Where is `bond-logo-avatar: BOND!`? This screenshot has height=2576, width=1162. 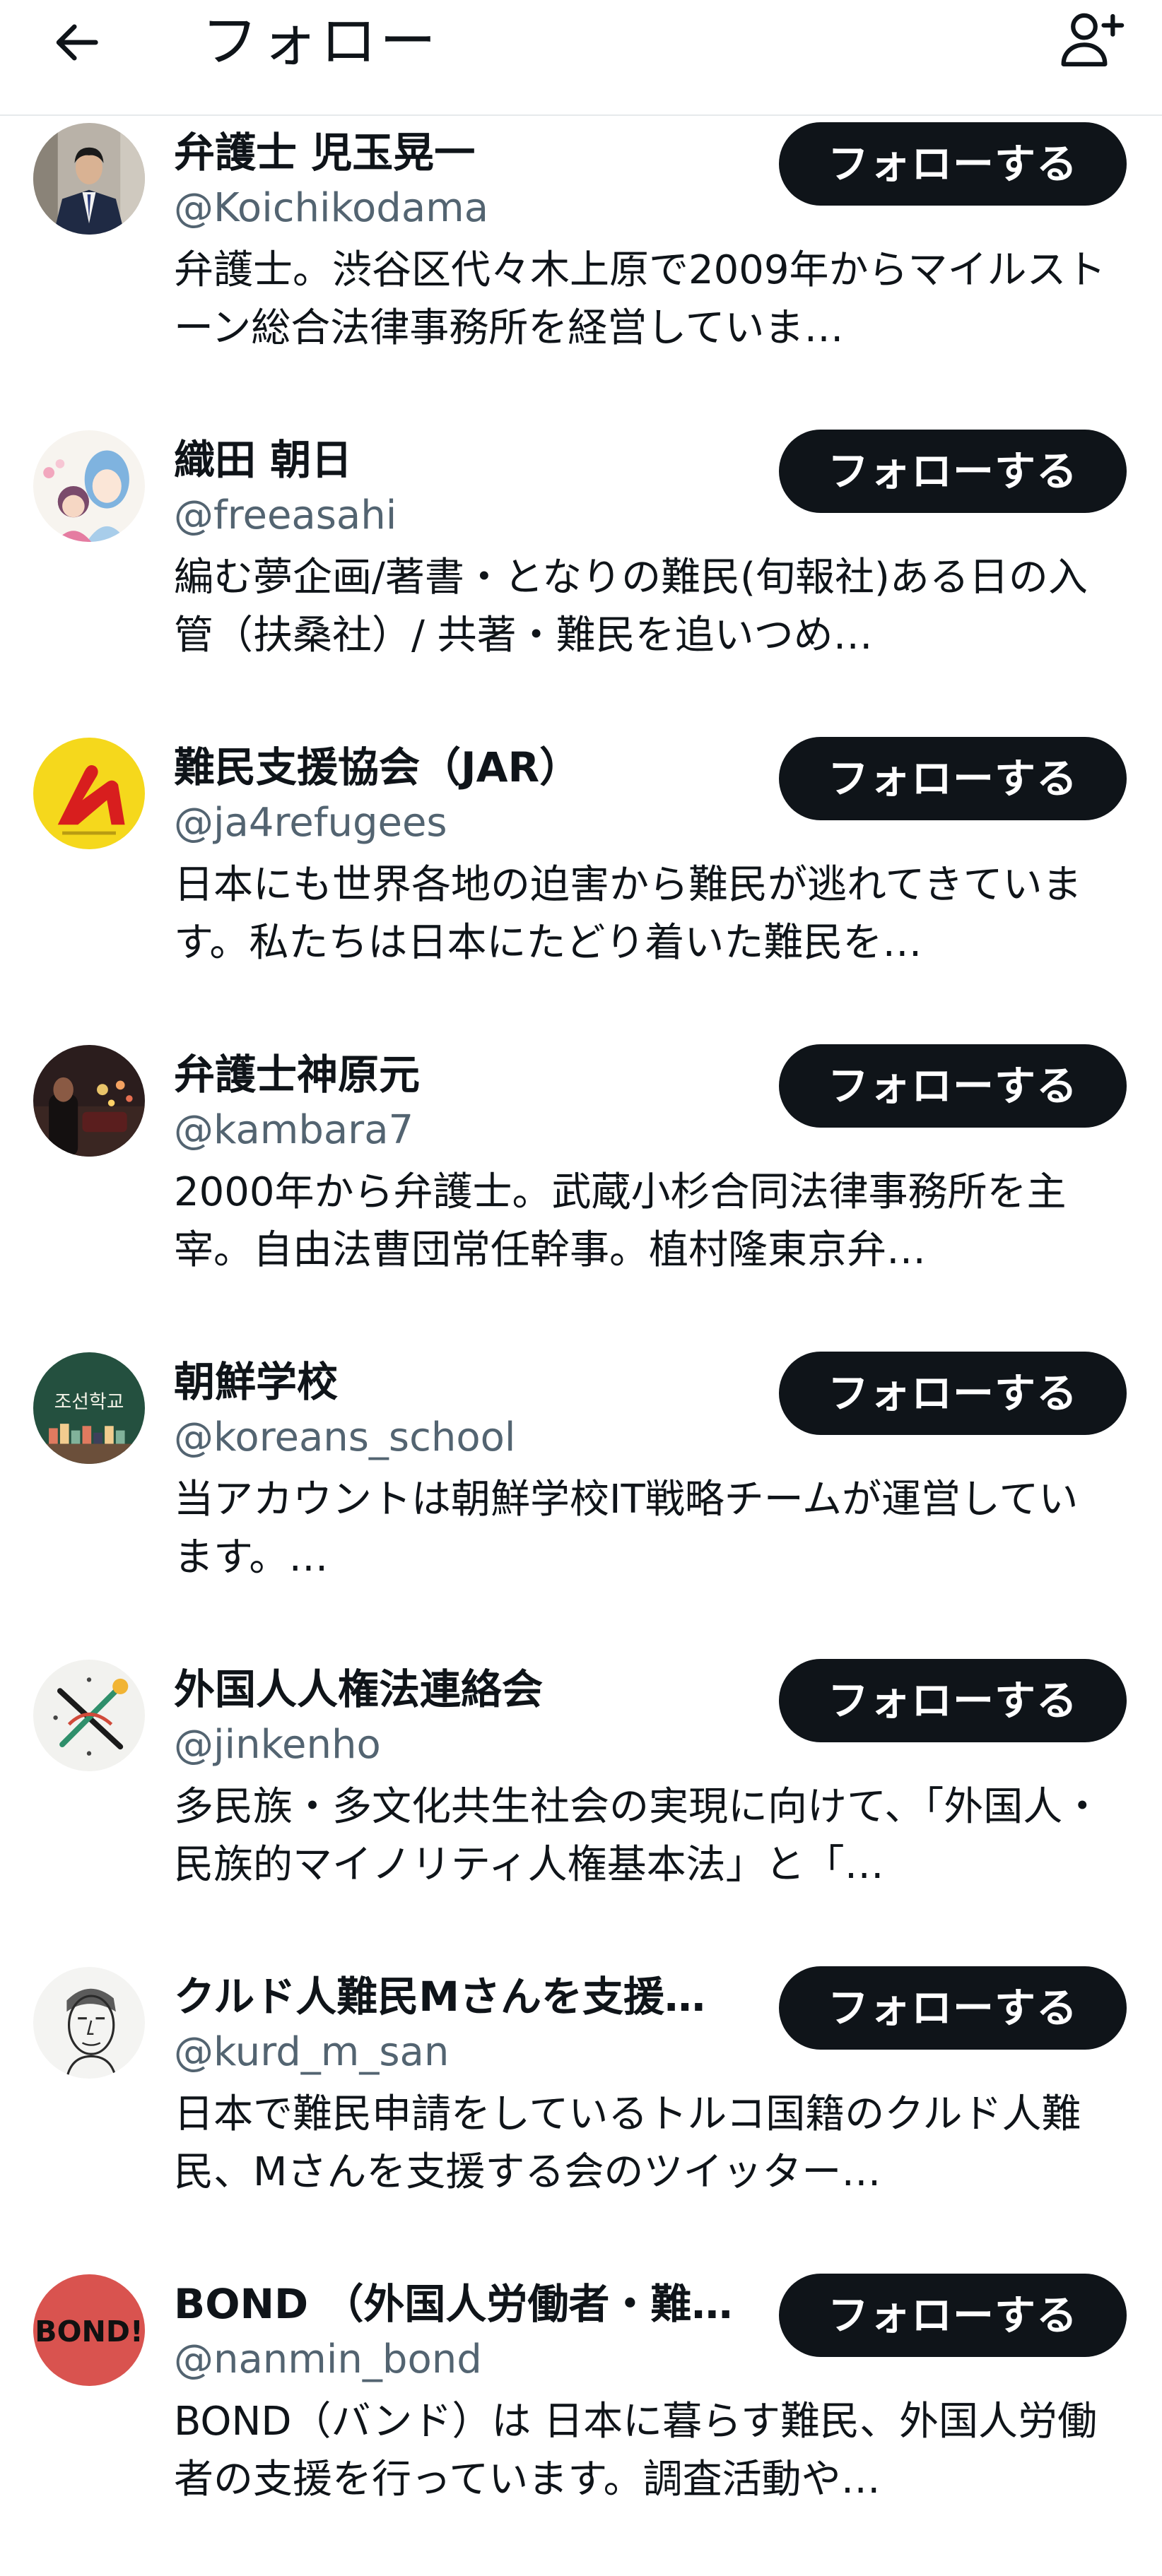
bond-logo-avatar: BOND! is located at coordinates (89, 2330).